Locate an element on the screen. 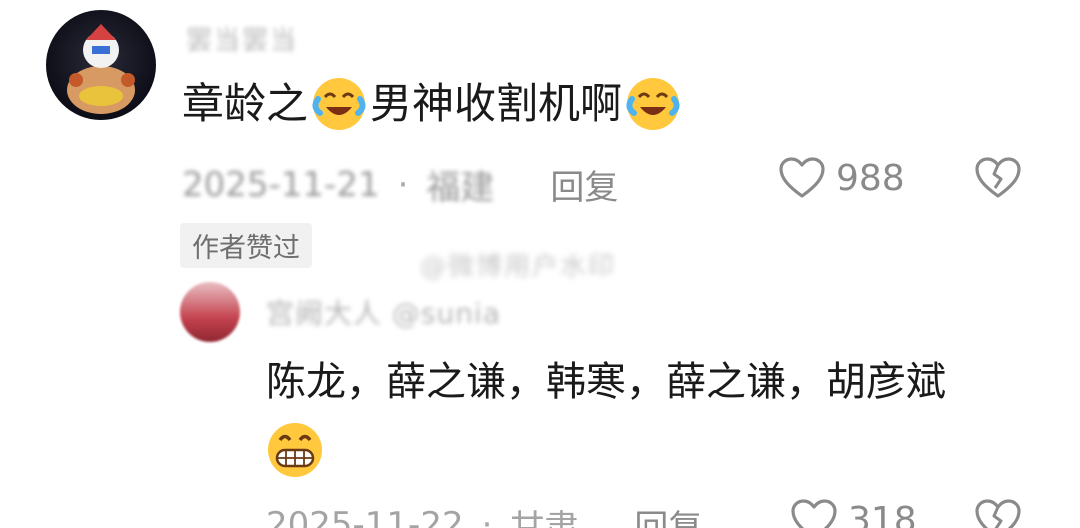  username: 罢当罢当 is located at coordinates (242, 38).